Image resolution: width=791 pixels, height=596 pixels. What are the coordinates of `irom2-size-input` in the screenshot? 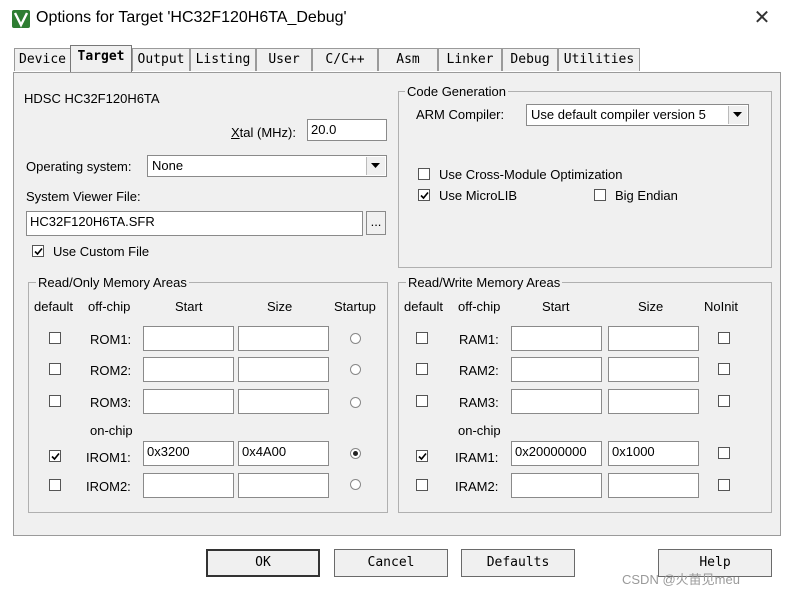 It's located at (283, 485).